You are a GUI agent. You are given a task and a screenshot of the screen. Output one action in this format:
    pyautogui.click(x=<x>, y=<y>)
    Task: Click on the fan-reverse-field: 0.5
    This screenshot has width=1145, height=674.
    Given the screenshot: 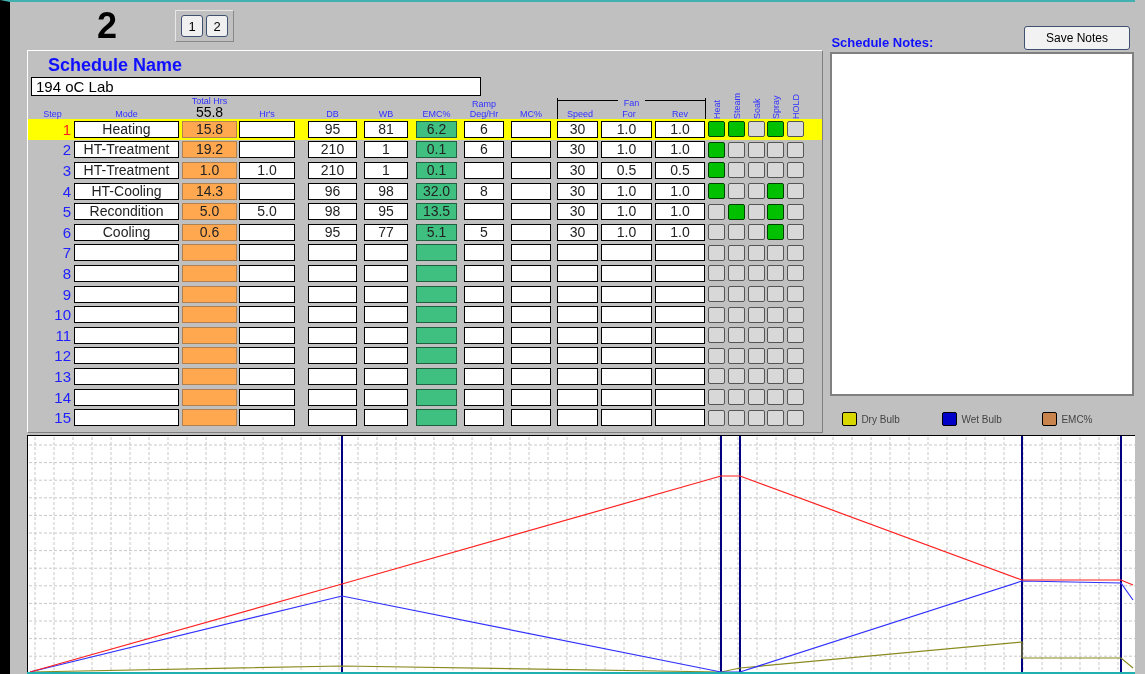 What is the action you would take?
    pyautogui.click(x=680, y=170)
    